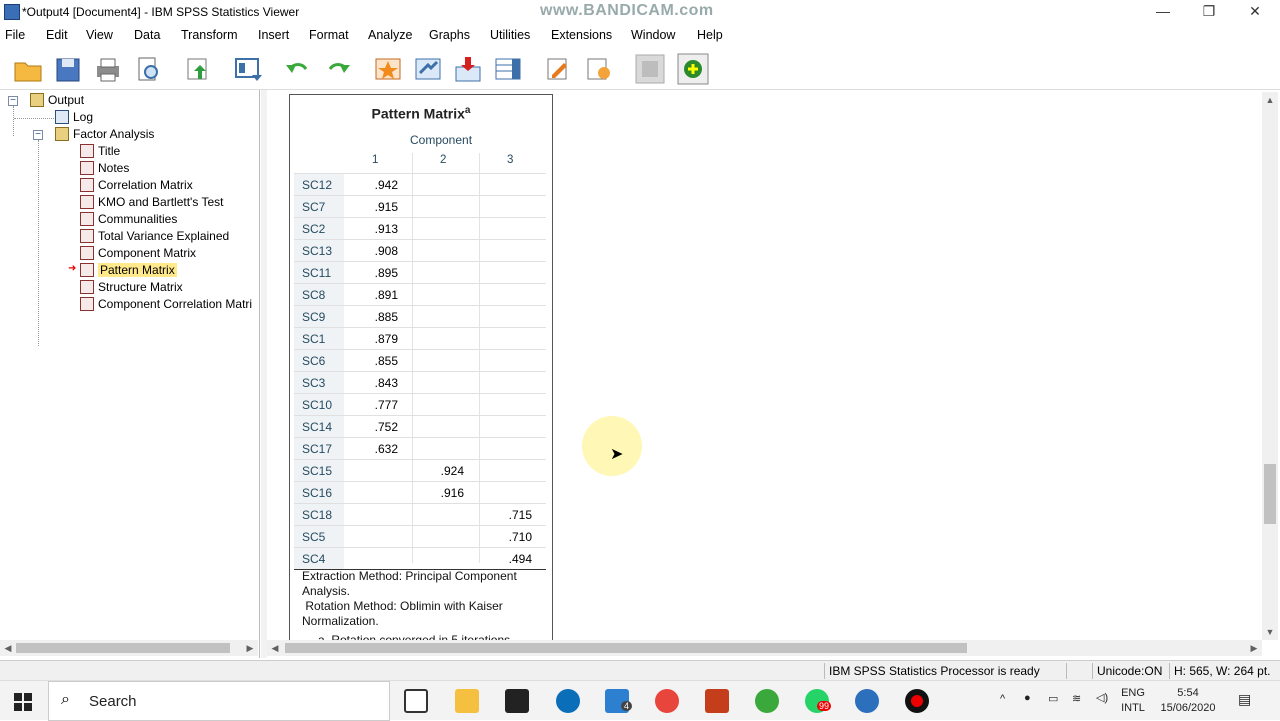 The image size is (1280, 721). Describe the element at coordinates (100, 152) in the screenshot. I see `tree-item-title: Title` at that location.